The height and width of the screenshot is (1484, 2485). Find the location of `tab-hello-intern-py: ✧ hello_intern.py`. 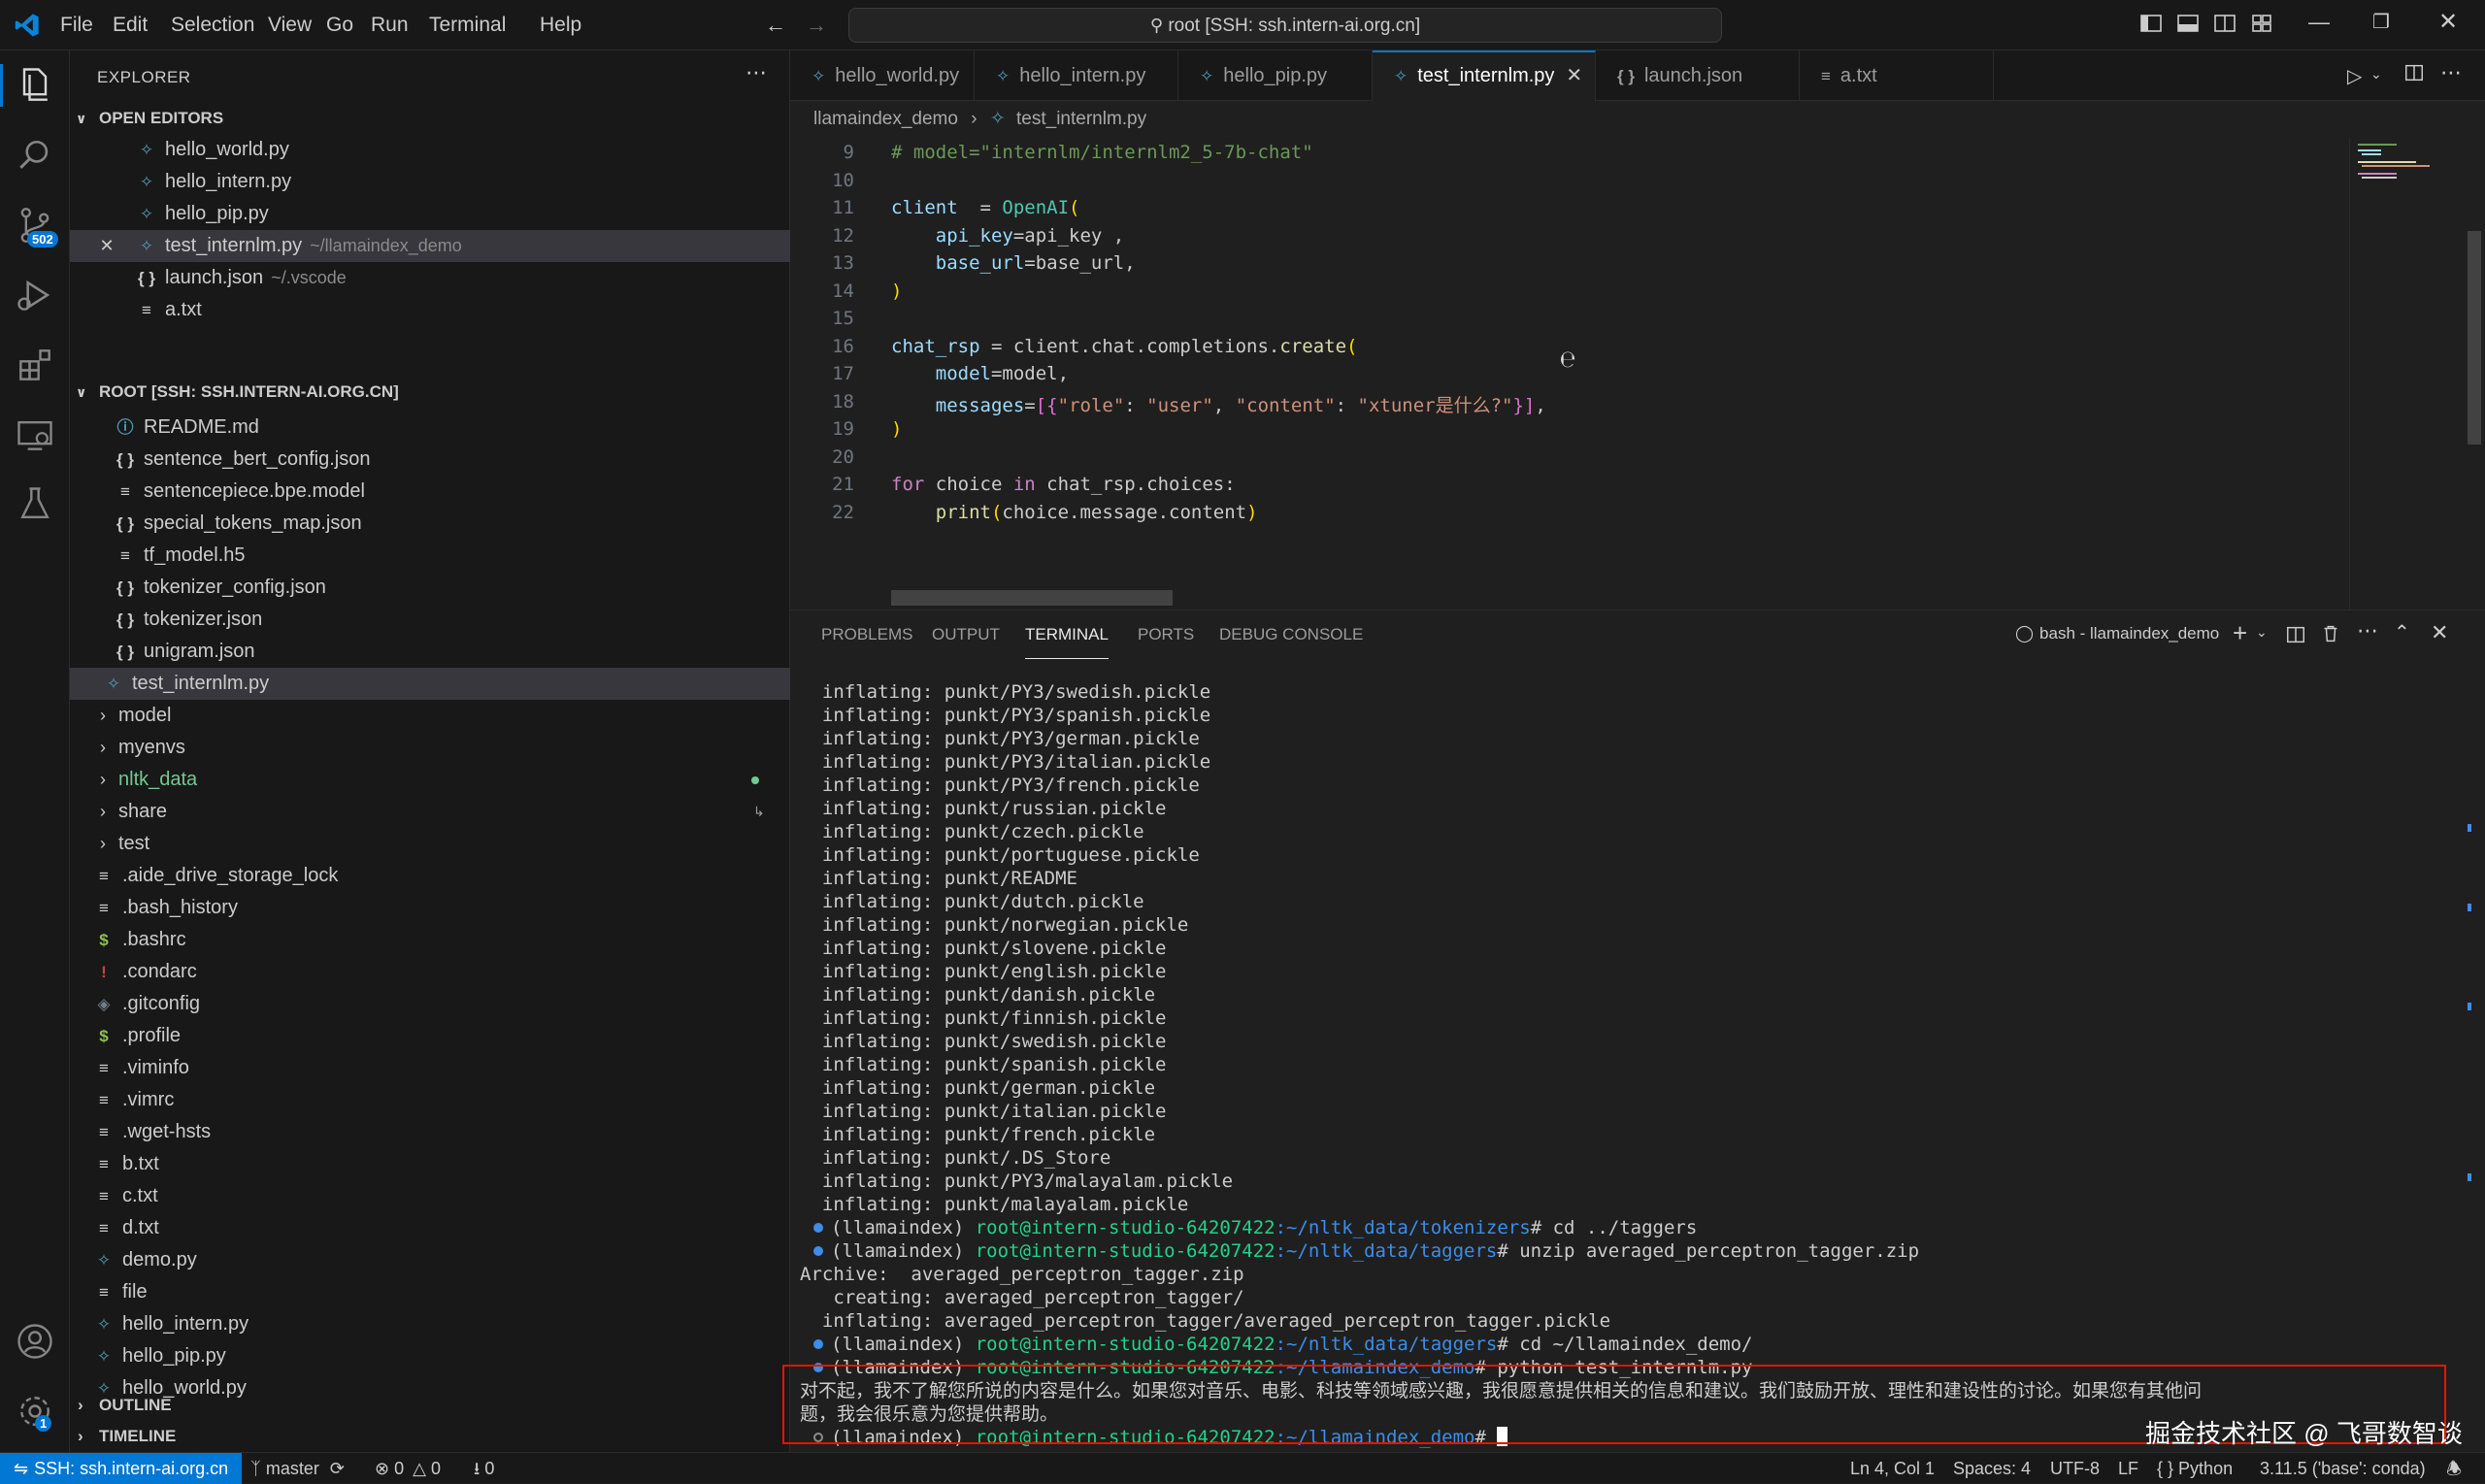

tab-hello-intern-py: ✧ hello_intern.py is located at coordinates (1077, 75).